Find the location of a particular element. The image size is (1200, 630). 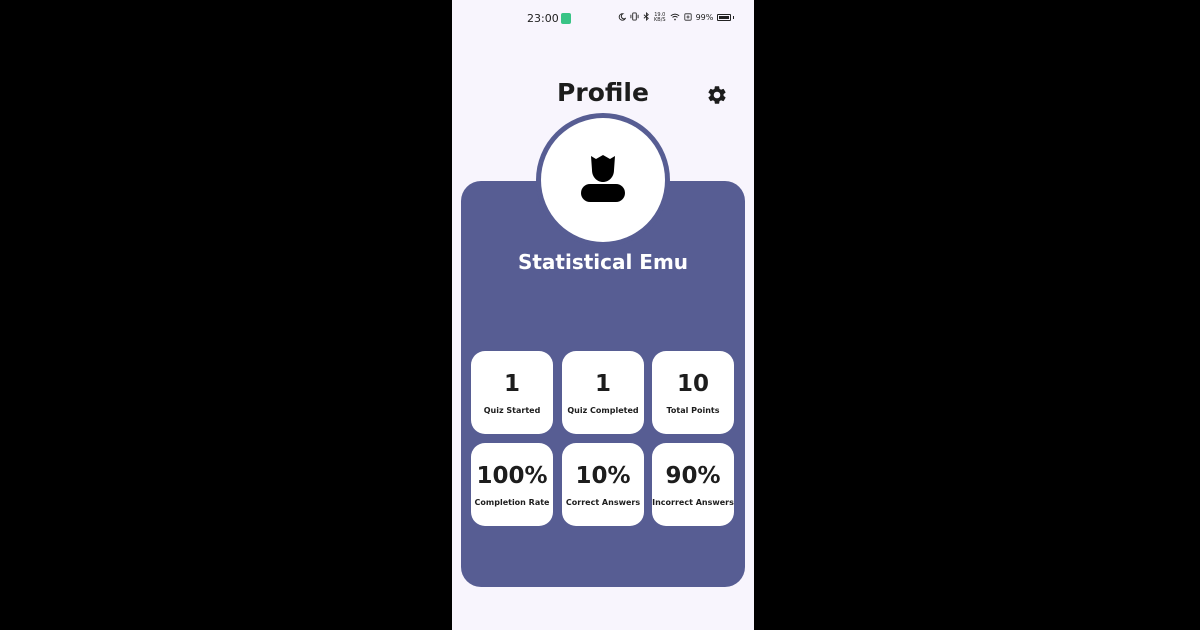

stat-label: Correct Answers is located at coordinates (603, 502).